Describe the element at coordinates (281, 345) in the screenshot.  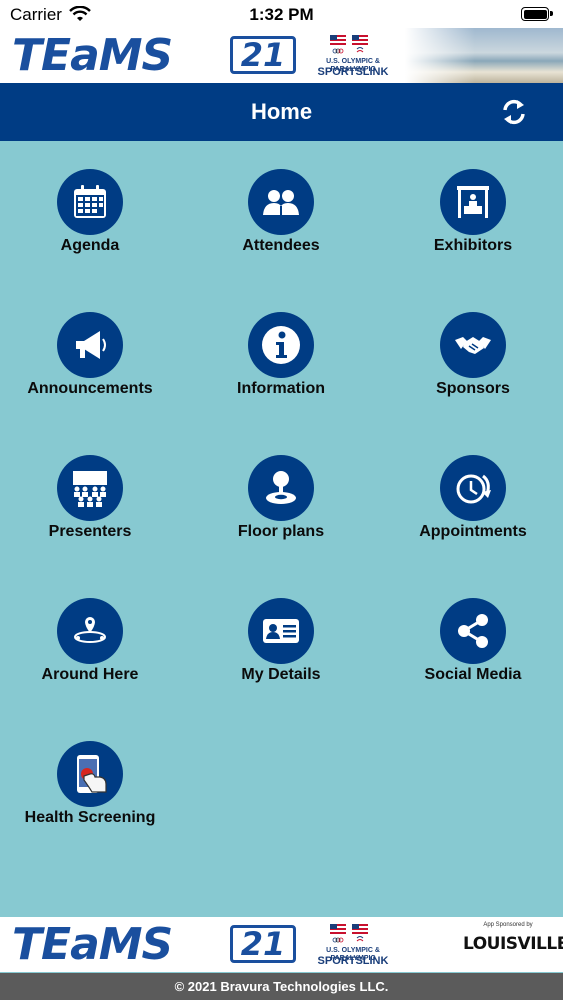
I see `info-icon` at that location.